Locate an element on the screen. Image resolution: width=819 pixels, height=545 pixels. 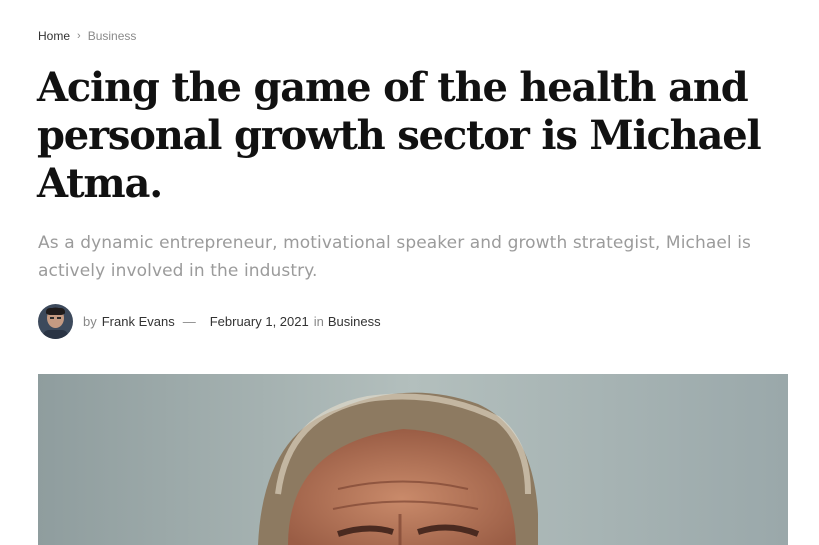
category-link: Business is located at coordinates (354, 321).